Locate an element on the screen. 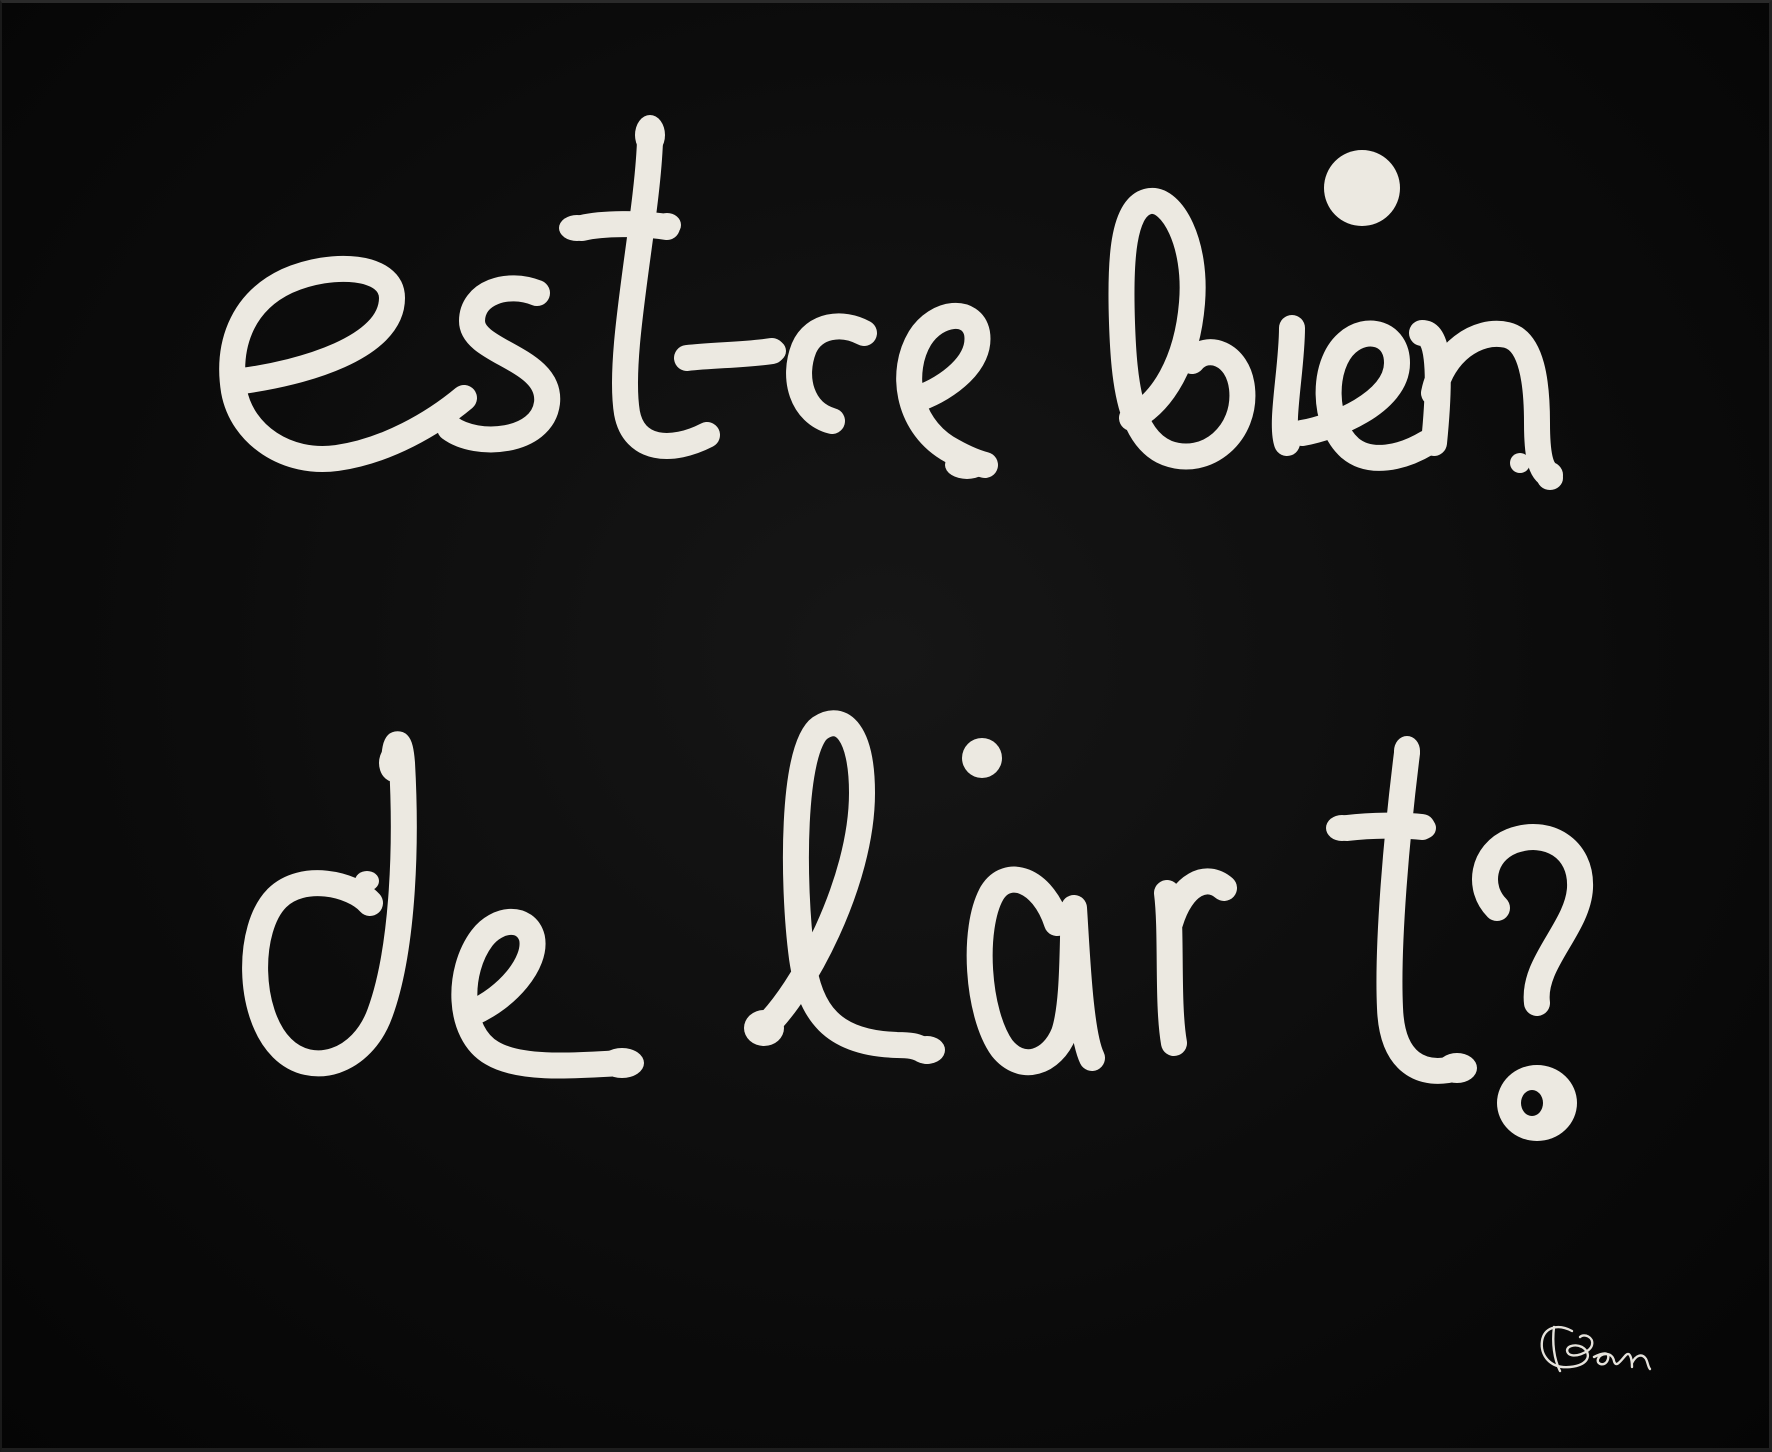 The height and width of the screenshot is (1452, 1772). glyph-s is located at coordinates (499, 364).